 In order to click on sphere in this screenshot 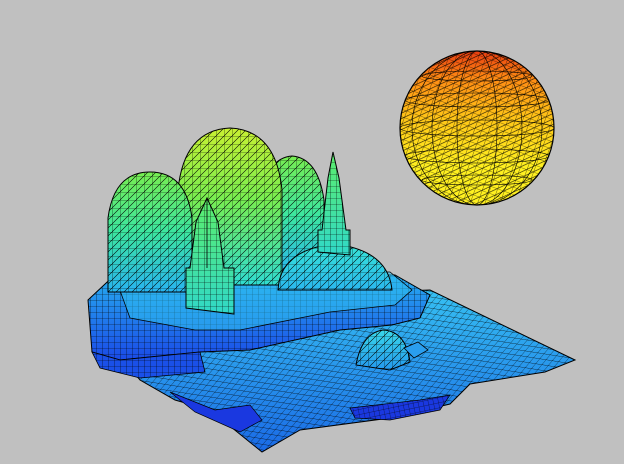, I will do `click(477, 128)`.